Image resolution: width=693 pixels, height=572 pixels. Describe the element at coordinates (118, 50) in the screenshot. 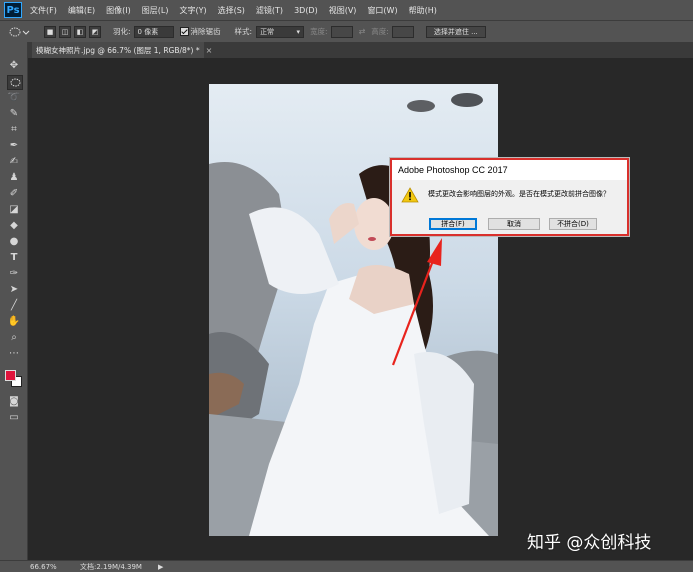

I see `document-tab-title: 模糊女神照片.jpg @ 66.7% (图层 1, RGB/8*) *` at that location.